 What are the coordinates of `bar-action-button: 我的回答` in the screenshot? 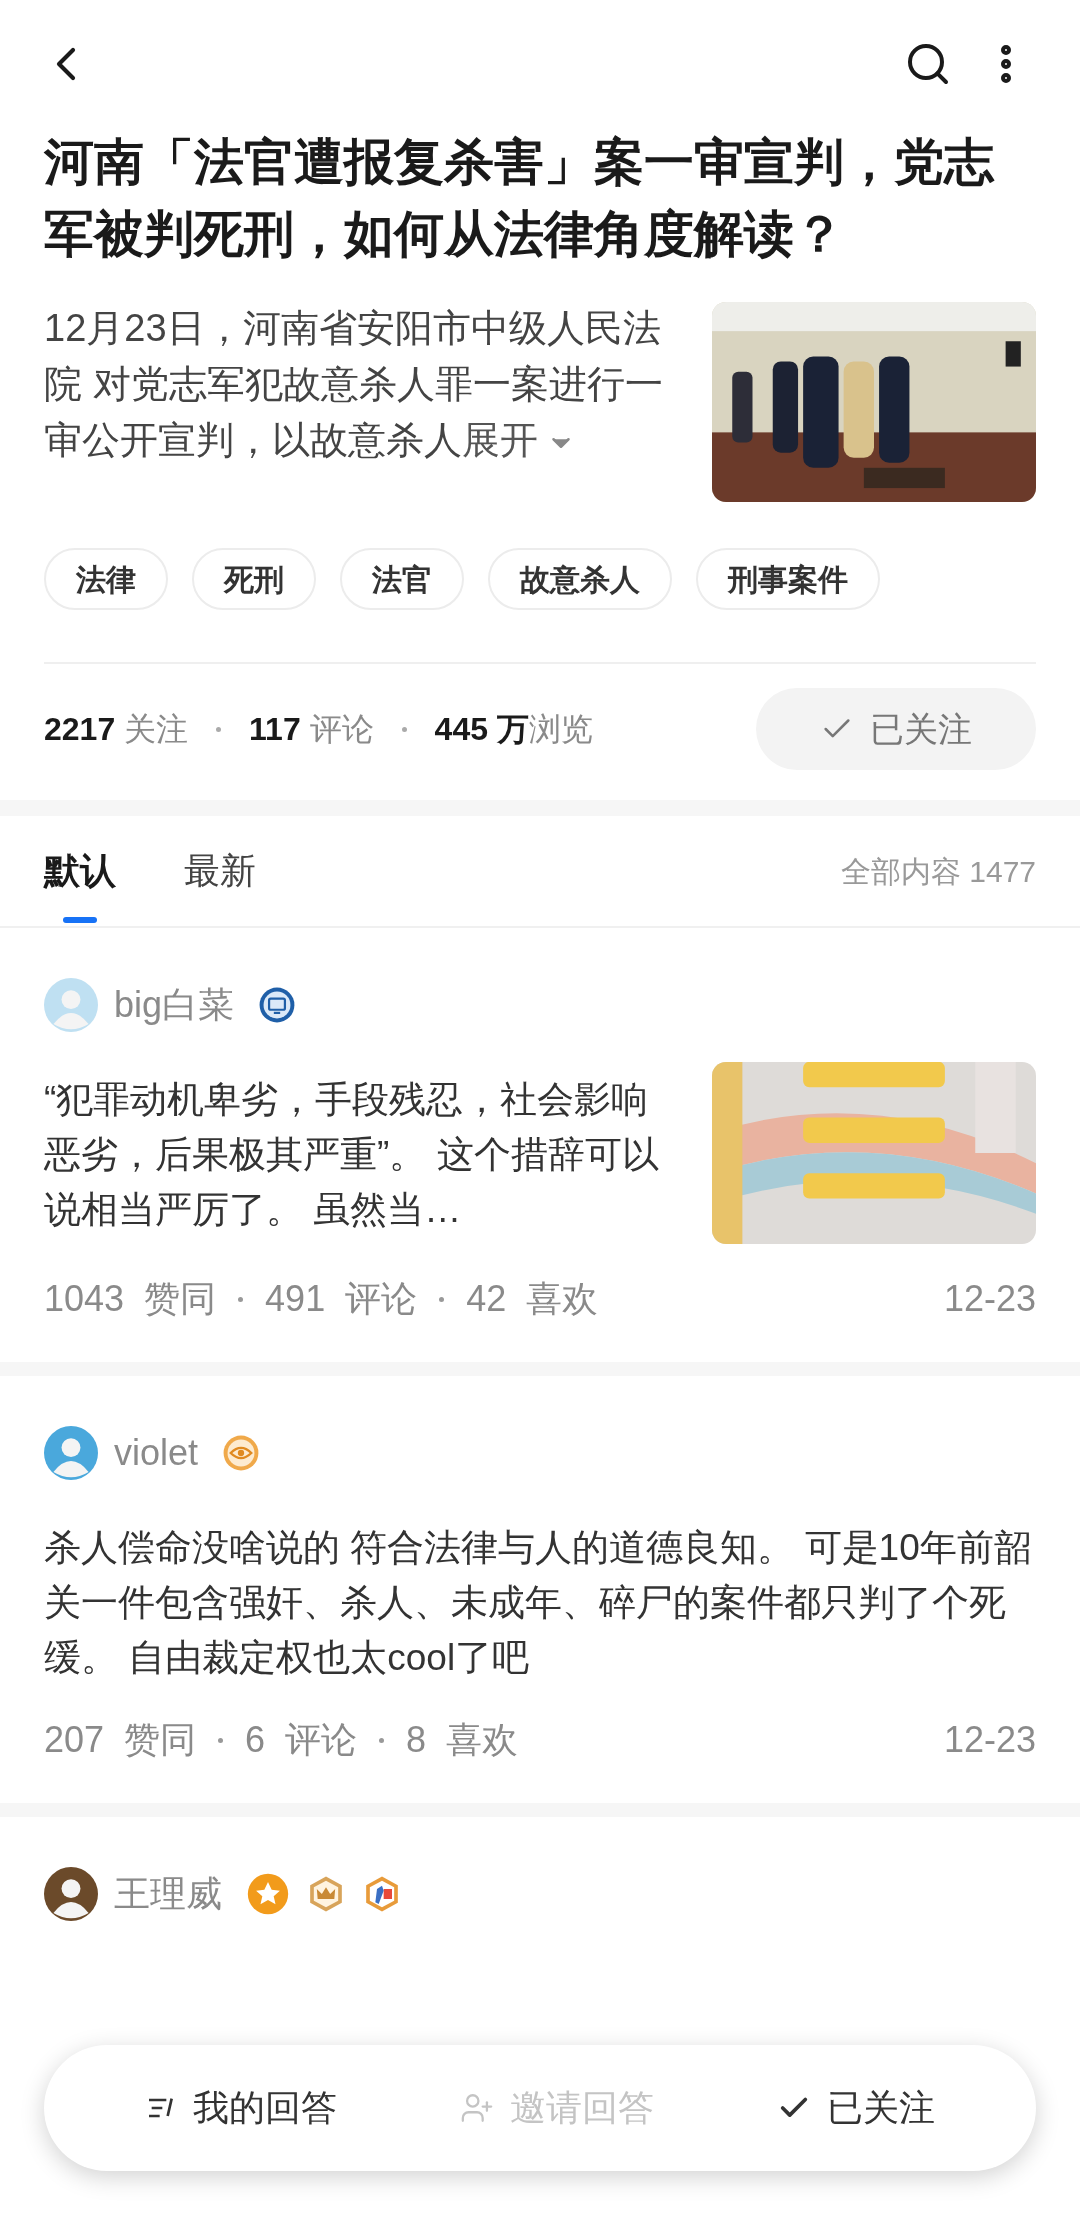 It's located at (241, 2108).